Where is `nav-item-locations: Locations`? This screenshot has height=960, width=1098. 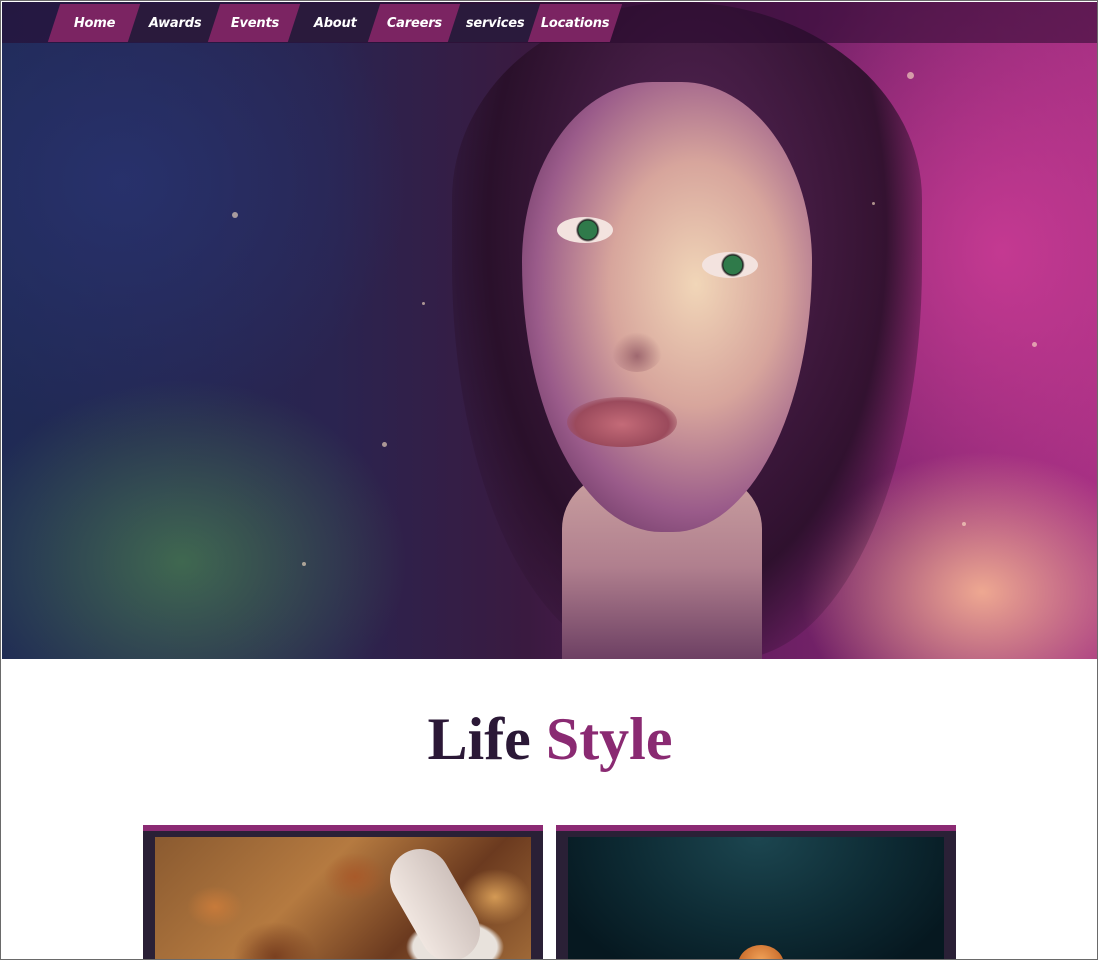
nav-item-locations: Locations is located at coordinates (575, 23).